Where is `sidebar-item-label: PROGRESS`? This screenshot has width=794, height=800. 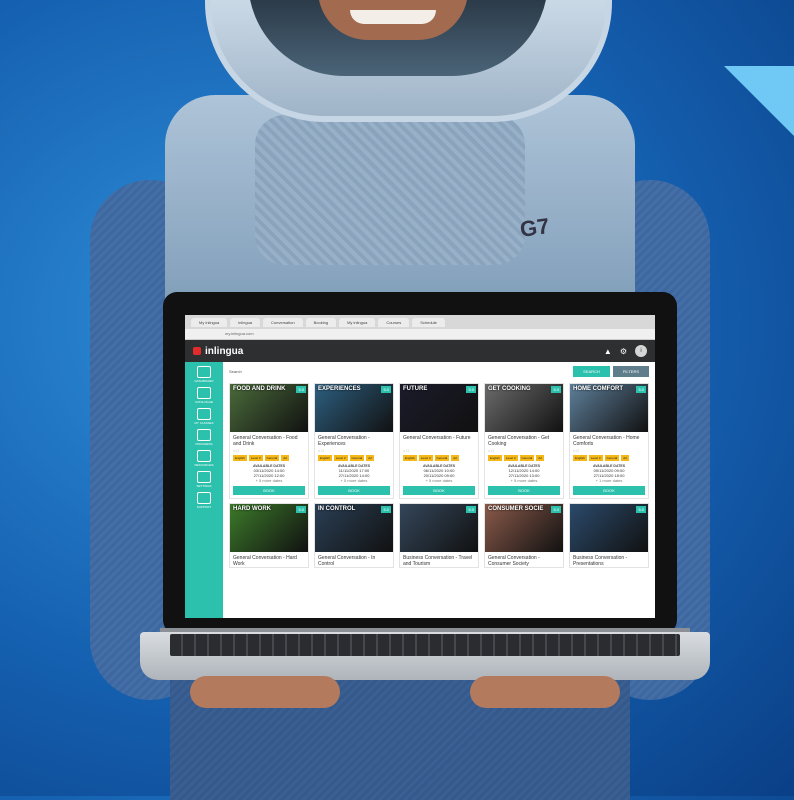
sidebar-item-label: PROGRESS is located at coordinates (204, 444).